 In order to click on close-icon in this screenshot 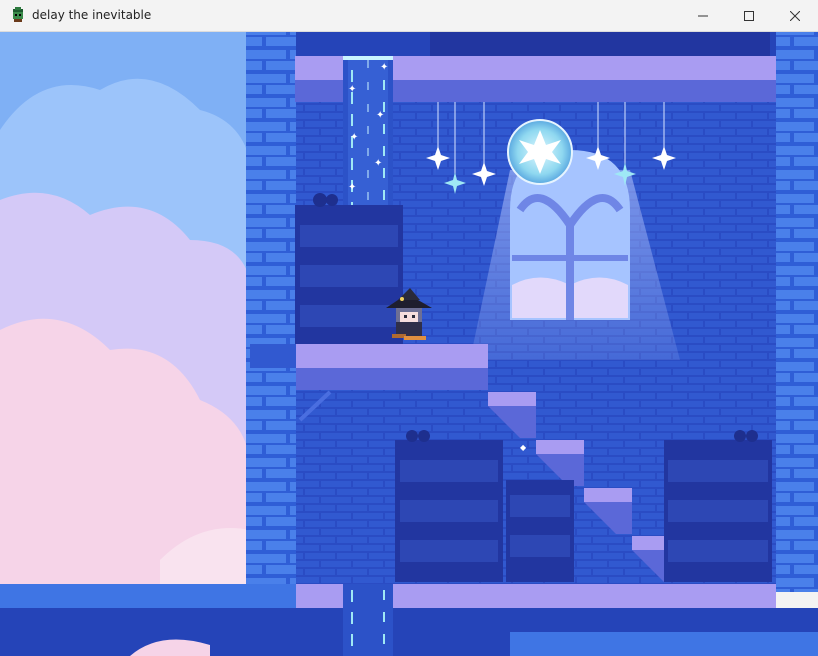, I will do `click(795, 15)`.